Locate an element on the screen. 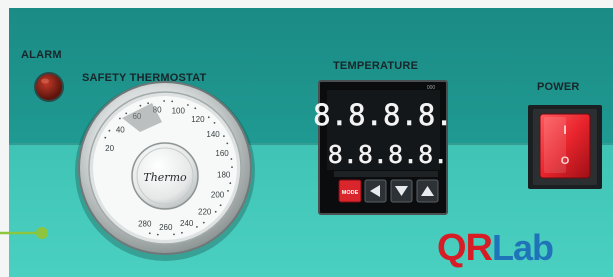 This screenshot has height=277, width=613. dial-scale-mark: 20 is located at coordinates (109, 148).